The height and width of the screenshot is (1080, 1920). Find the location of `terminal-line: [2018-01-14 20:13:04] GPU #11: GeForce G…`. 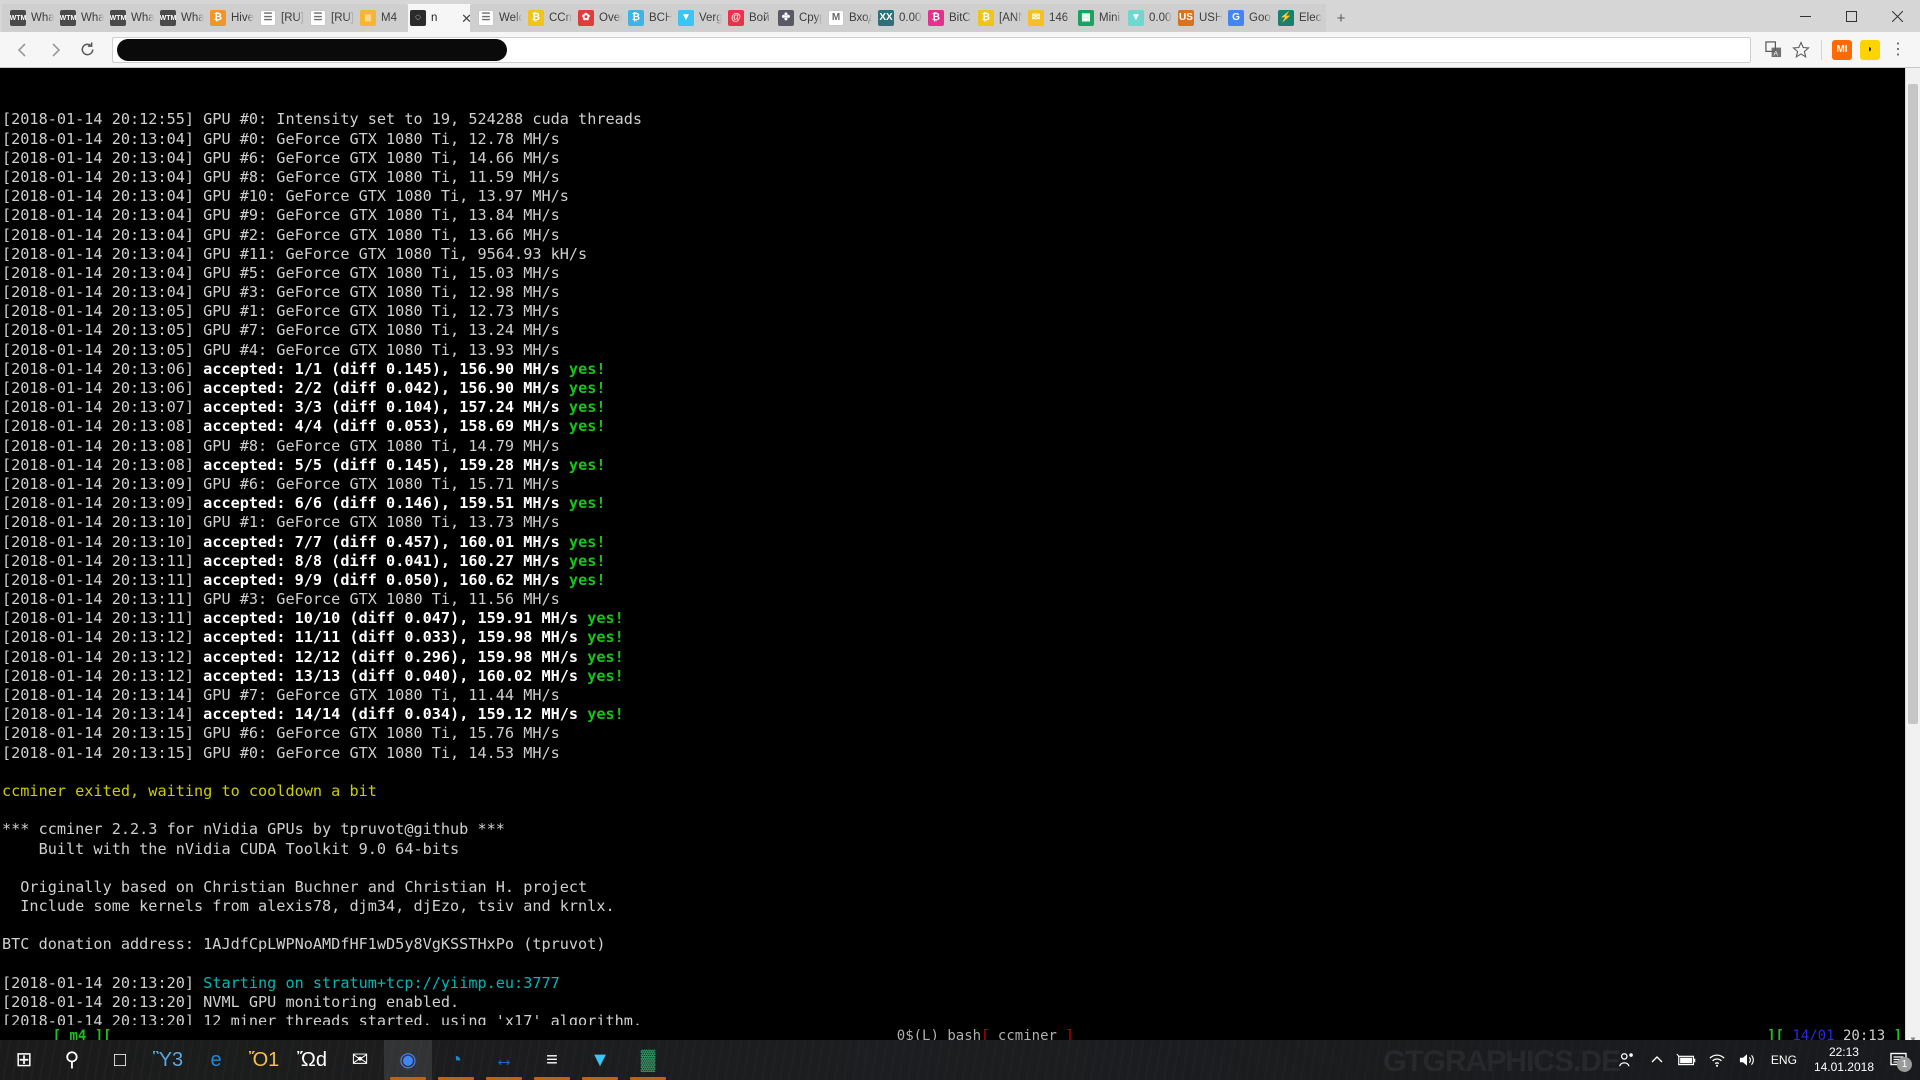

terminal-line: [2018-01-14 20:13:04] GPU #11: GeForce G… is located at coordinates (961, 254).